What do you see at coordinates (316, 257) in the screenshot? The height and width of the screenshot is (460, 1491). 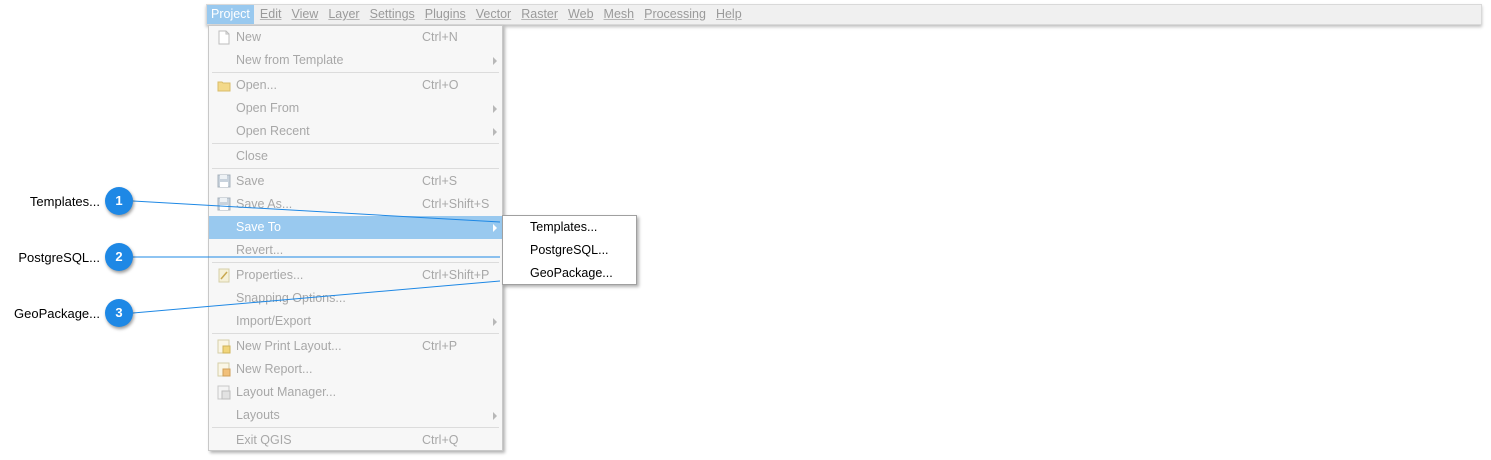 I see `callout-lines` at bounding box center [316, 257].